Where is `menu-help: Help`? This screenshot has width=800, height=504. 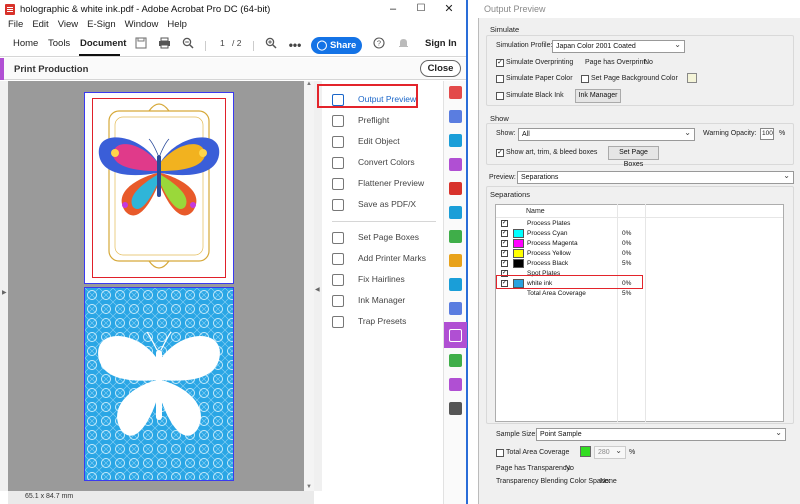
menu-help: Help is located at coordinates (177, 25).